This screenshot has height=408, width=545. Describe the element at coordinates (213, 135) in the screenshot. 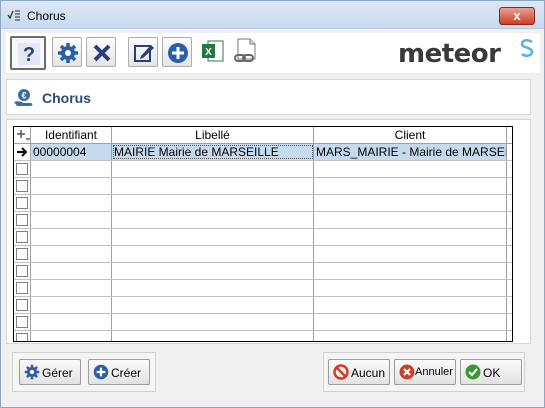

I see `column-header-libelle: Libellé` at that location.